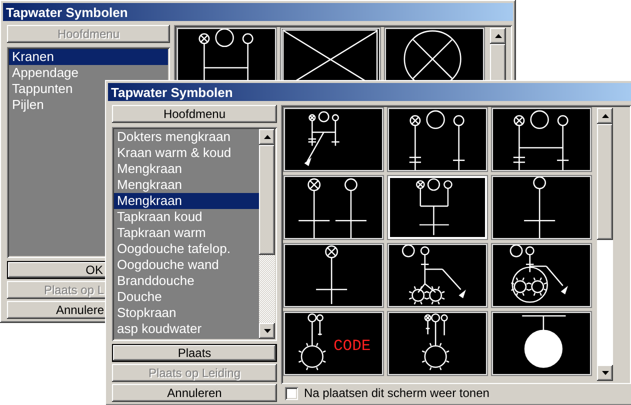 The image size is (631, 405). Describe the element at coordinates (194, 353) in the screenshot. I see `dialog-button: Plaats` at that location.